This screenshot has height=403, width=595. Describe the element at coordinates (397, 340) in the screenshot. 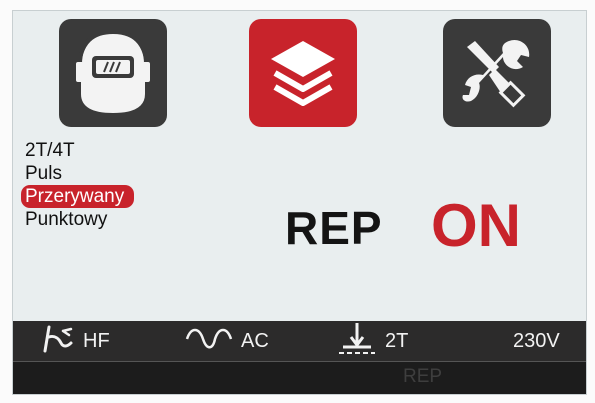

I see `status-trigger-label: 2T` at that location.